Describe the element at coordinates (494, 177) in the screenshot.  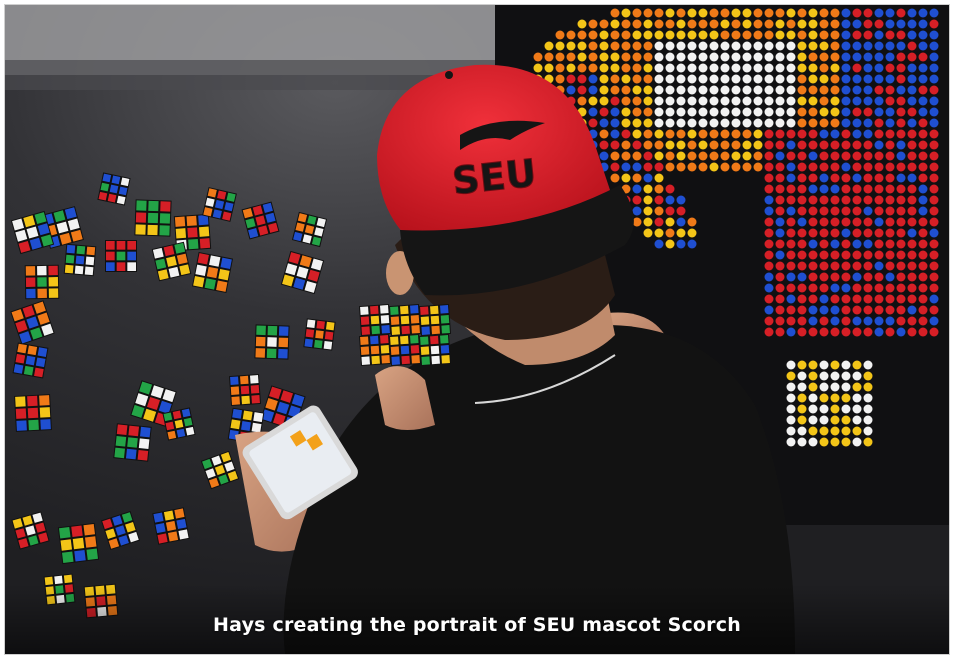
I see `cap-logo-text: SEU` at that location.